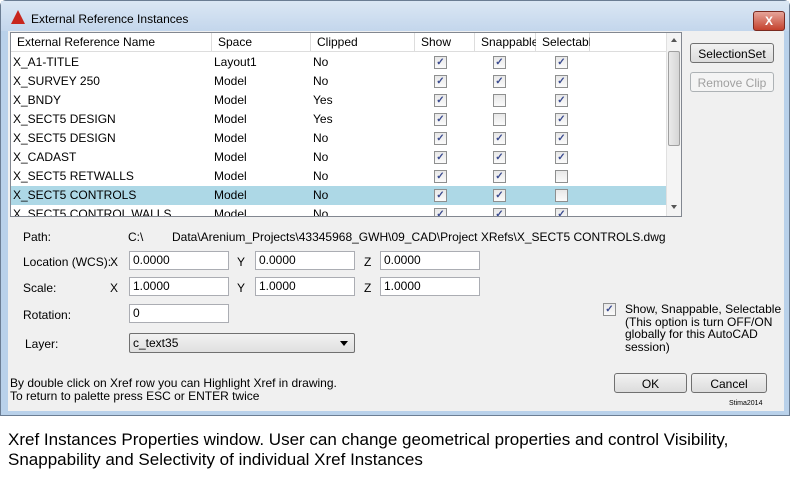 This screenshot has height=500, width=795. I want to click on global-option-line: globally for this AutoCAD, so click(691, 334).